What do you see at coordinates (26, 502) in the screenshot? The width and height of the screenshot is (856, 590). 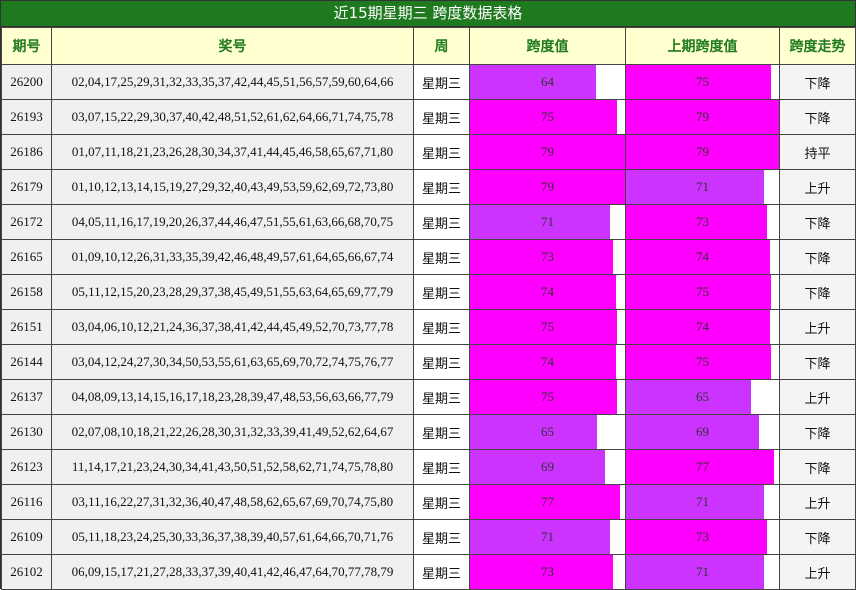 I see `period-cell: 26116` at bounding box center [26, 502].